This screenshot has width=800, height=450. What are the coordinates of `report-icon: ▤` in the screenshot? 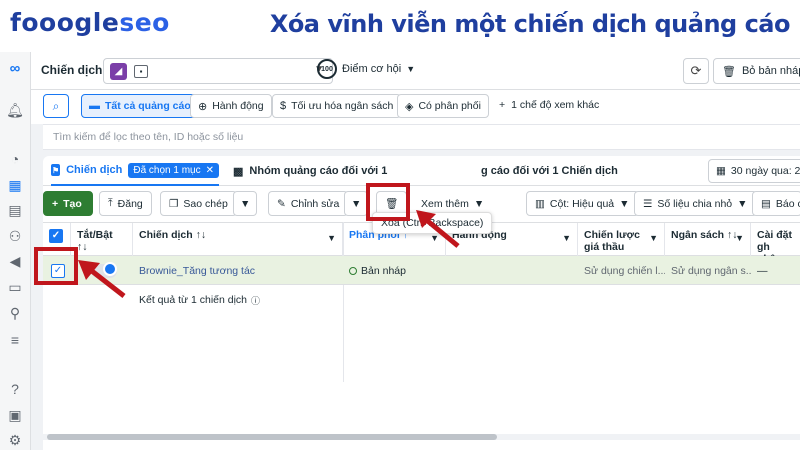 It's located at (766, 203).